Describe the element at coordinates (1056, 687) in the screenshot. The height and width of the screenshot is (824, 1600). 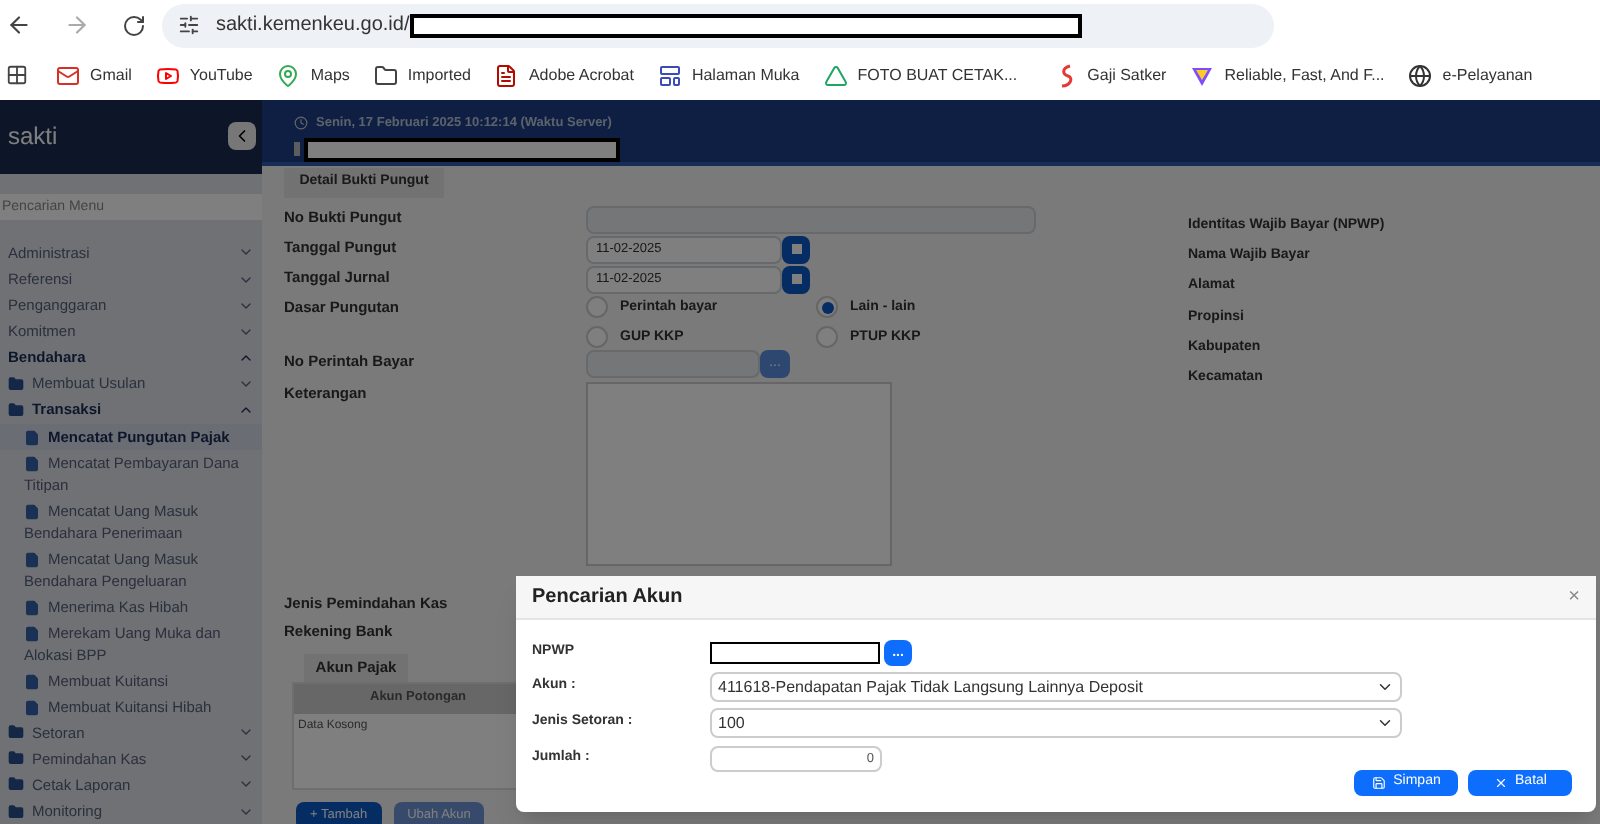
I see `dropdown: 411618-Pendapatan Pajak Tidak Langsung Lainnya Deposit` at that location.